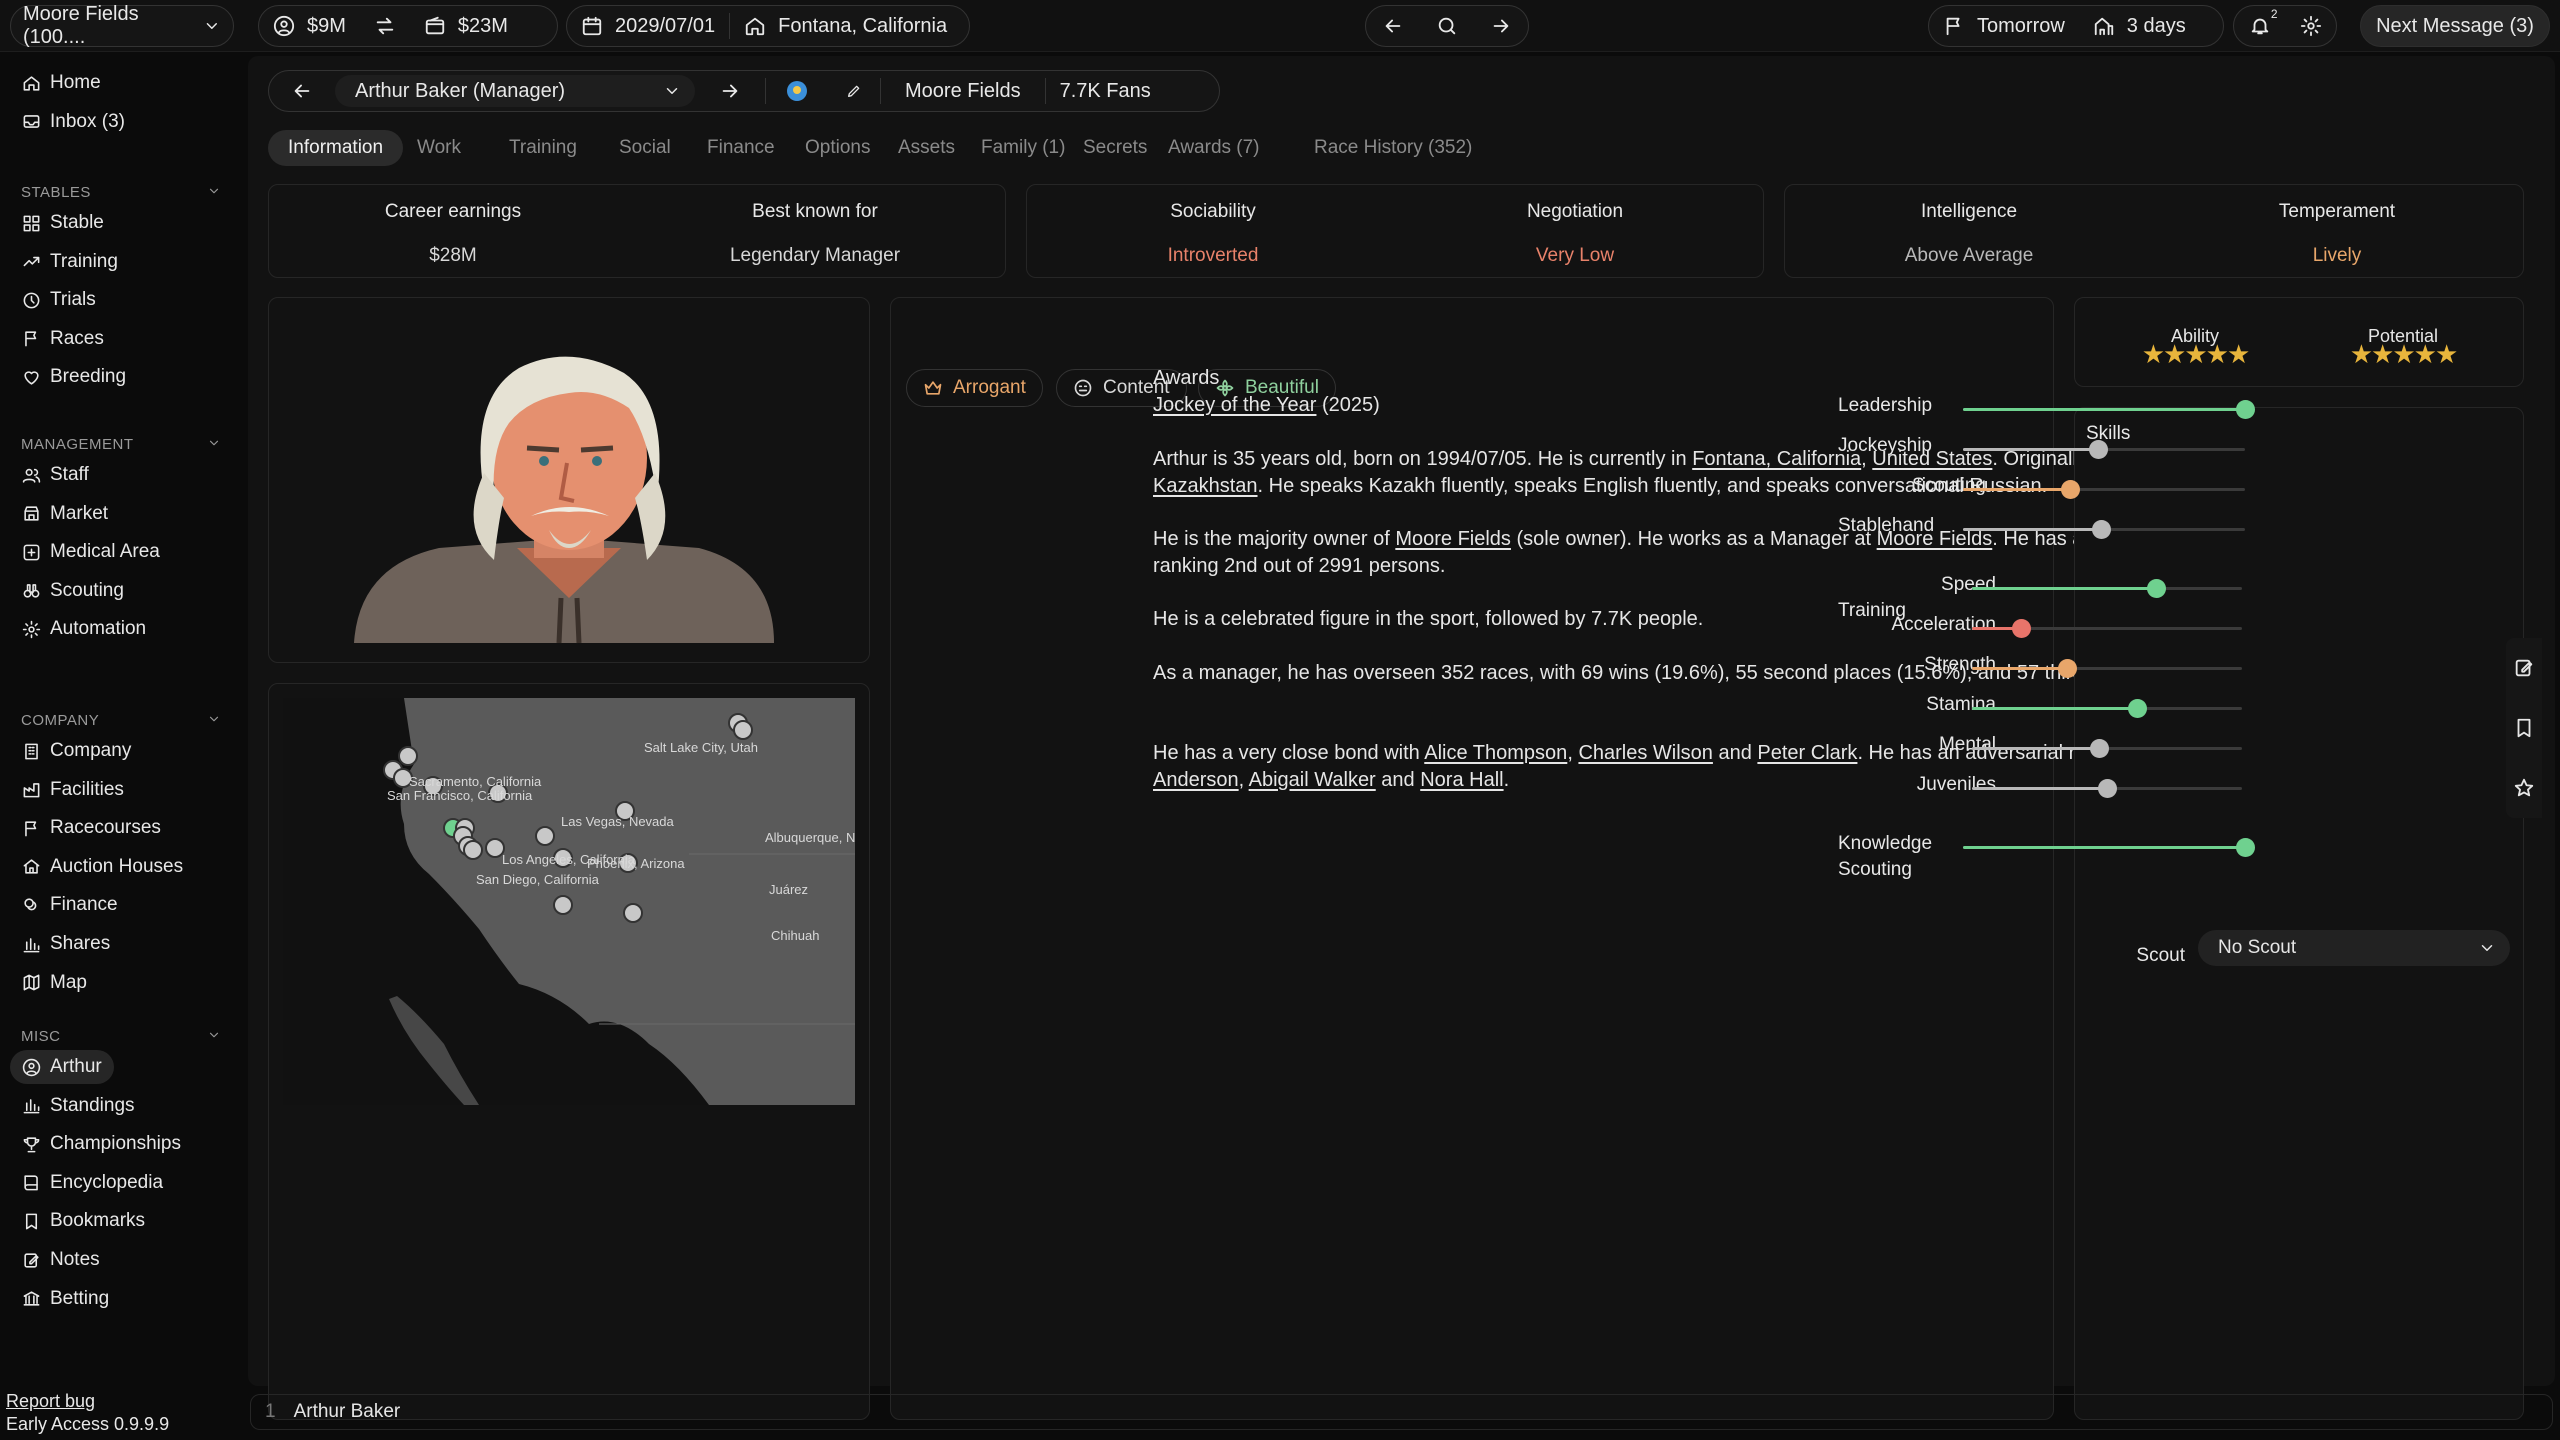  Describe the element at coordinates (309, 26) in the screenshot. I see `cash-display: $9M` at that location.